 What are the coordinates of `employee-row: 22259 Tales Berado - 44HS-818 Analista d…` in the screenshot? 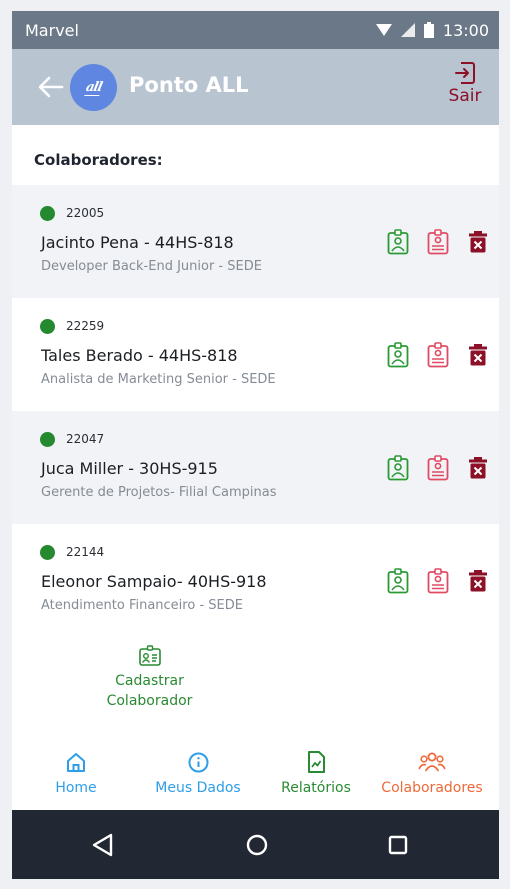 It's located at (255, 354).